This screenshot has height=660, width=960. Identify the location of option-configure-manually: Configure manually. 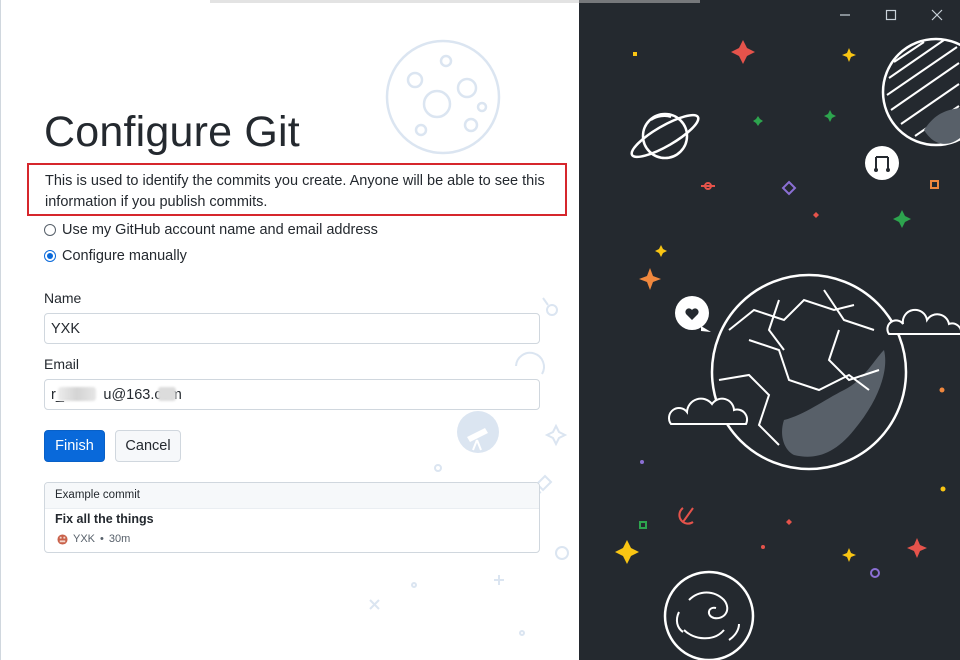
(115, 256).